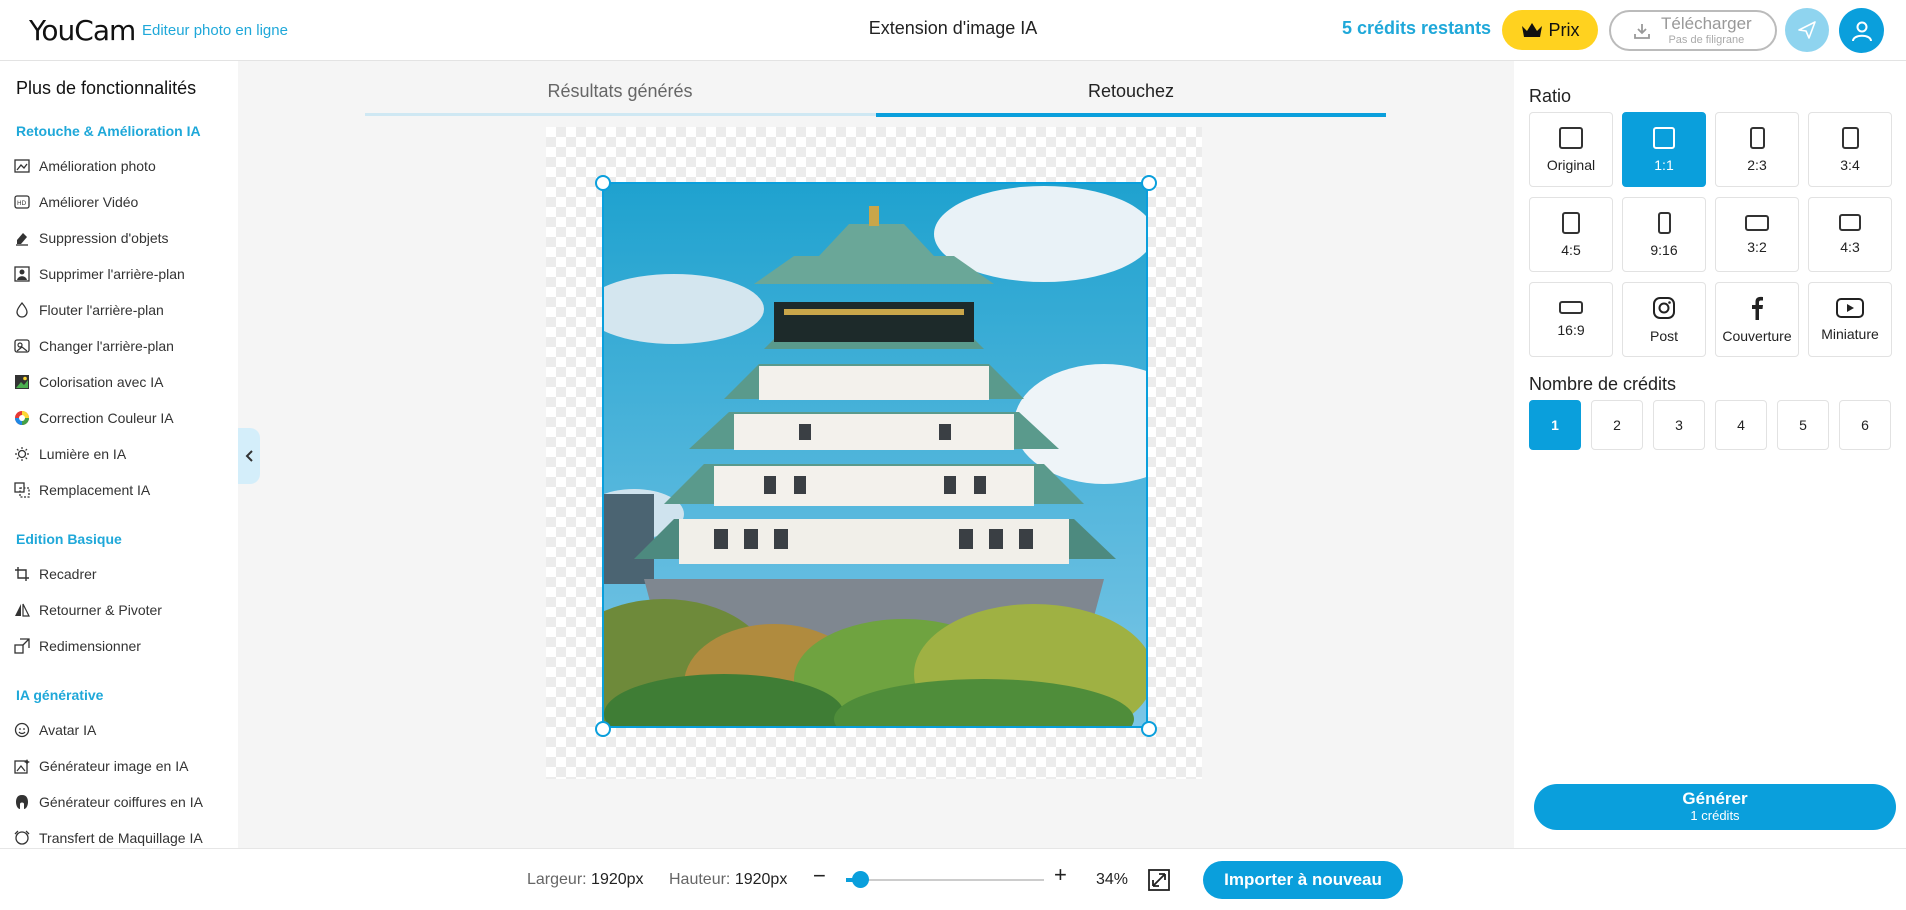 The height and width of the screenshot is (910, 1906). What do you see at coordinates (1571, 330) in the screenshot?
I see `ratio-label: 16:9` at bounding box center [1571, 330].